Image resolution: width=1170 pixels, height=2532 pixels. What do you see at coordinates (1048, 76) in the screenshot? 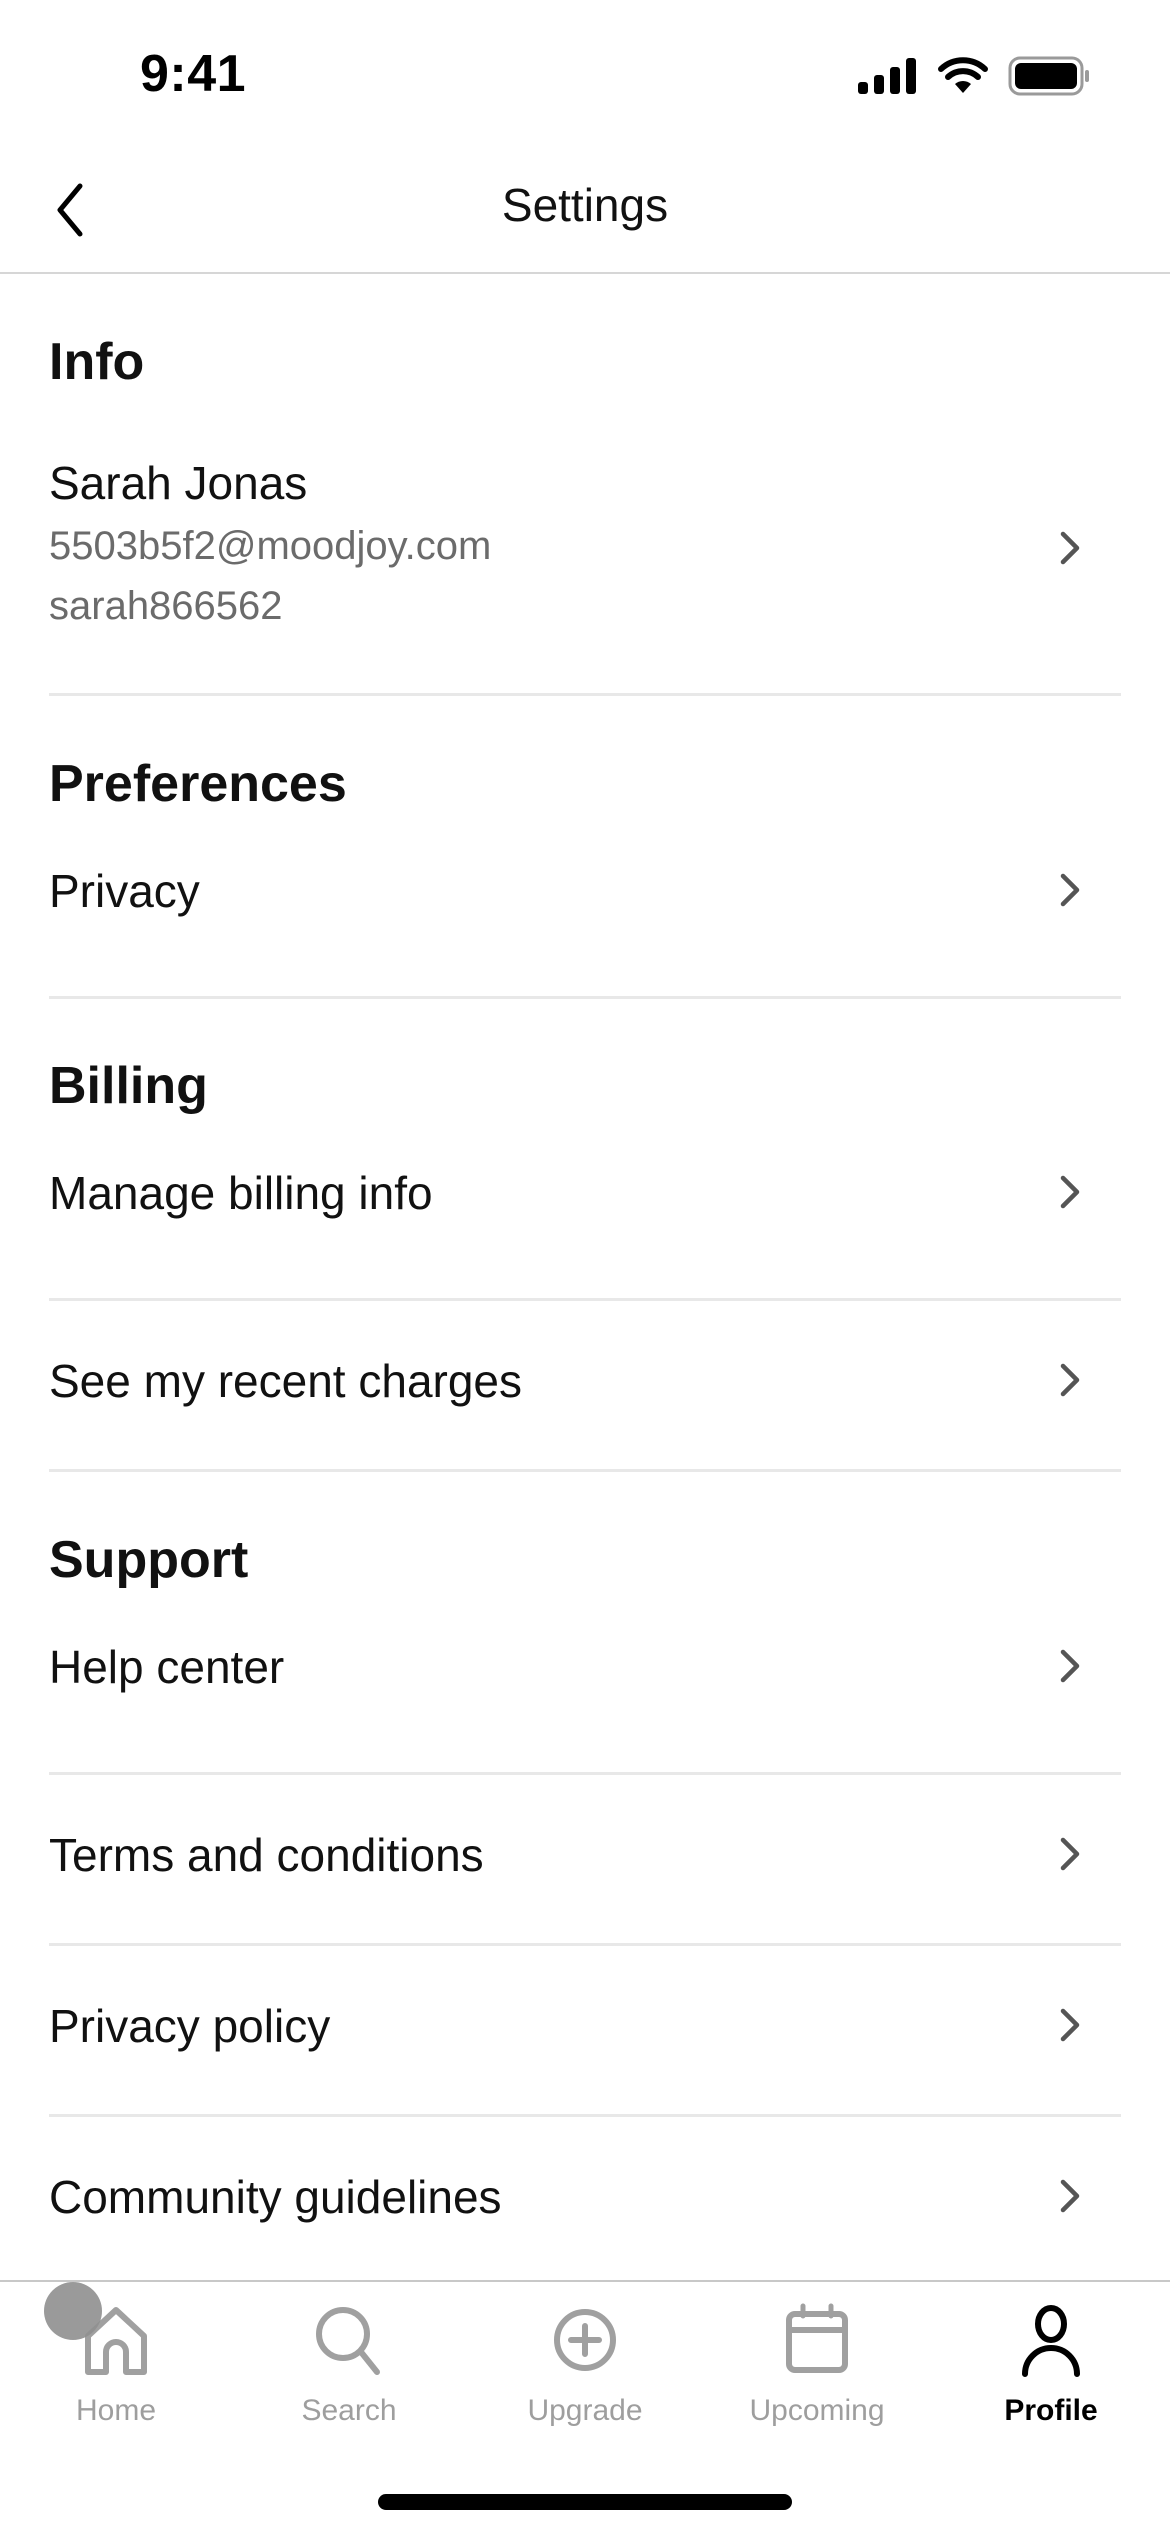
I see `battery-icon` at bounding box center [1048, 76].